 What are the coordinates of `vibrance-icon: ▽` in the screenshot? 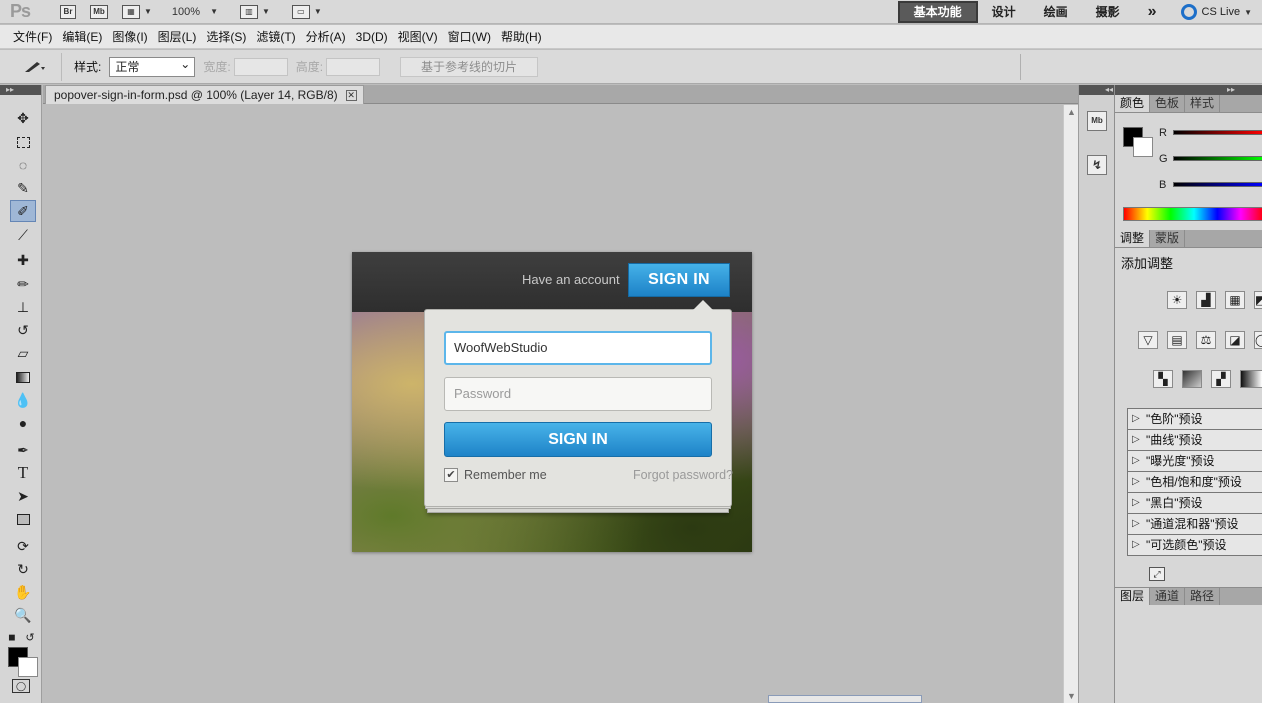 It's located at (1148, 340).